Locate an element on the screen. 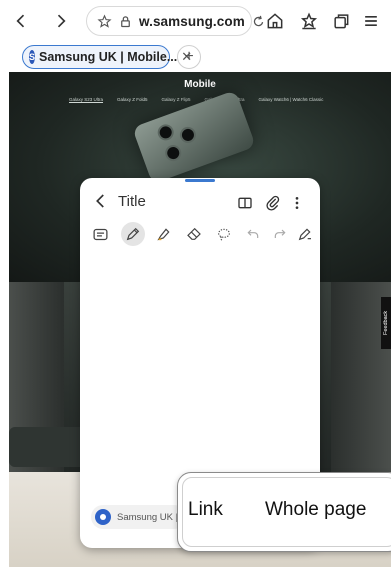 This screenshot has width=391, height=567. menu-icon is located at coordinates (371, 21).